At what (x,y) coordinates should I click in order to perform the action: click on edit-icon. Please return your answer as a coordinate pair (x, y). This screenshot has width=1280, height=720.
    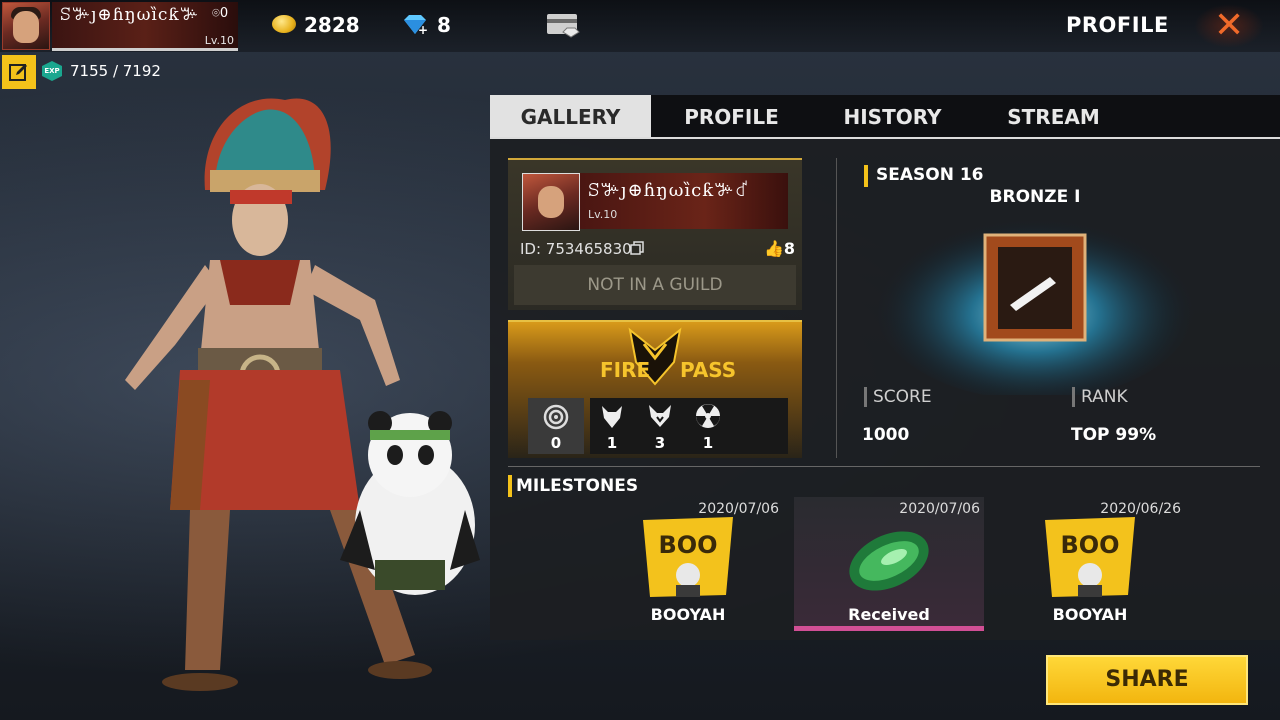
    Looking at the image, I should click on (18, 72).